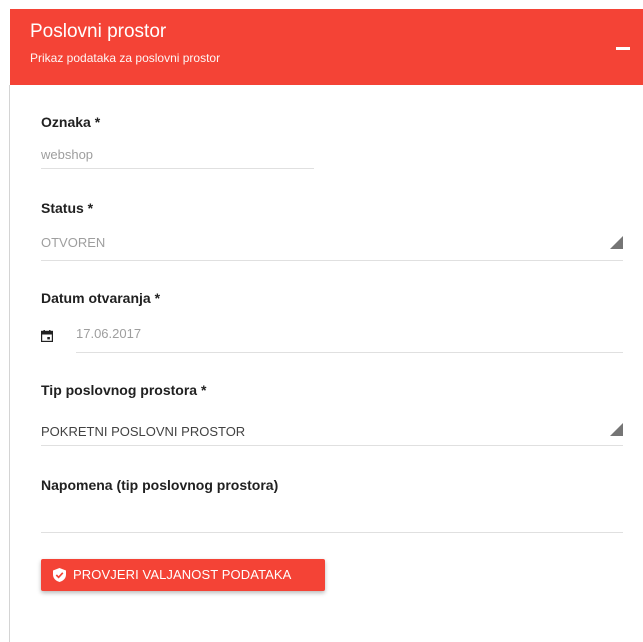 This screenshot has height=642, width=643. I want to click on oznaka-input: webshop, so click(67, 154).